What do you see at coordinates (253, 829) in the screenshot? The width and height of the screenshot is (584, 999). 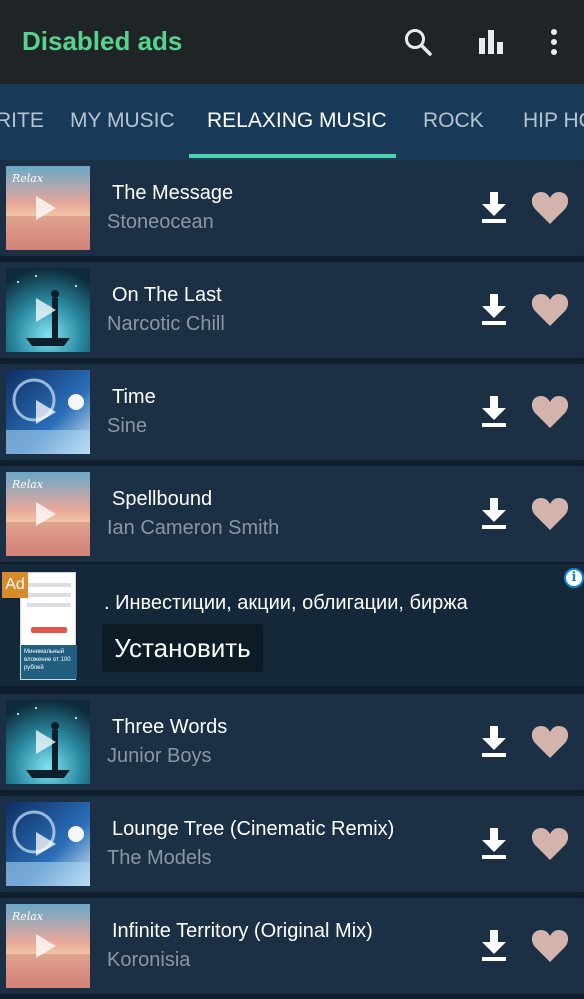 I see `song-title: Lounge Tree (Cinematic Remix)` at bounding box center [253, 829].